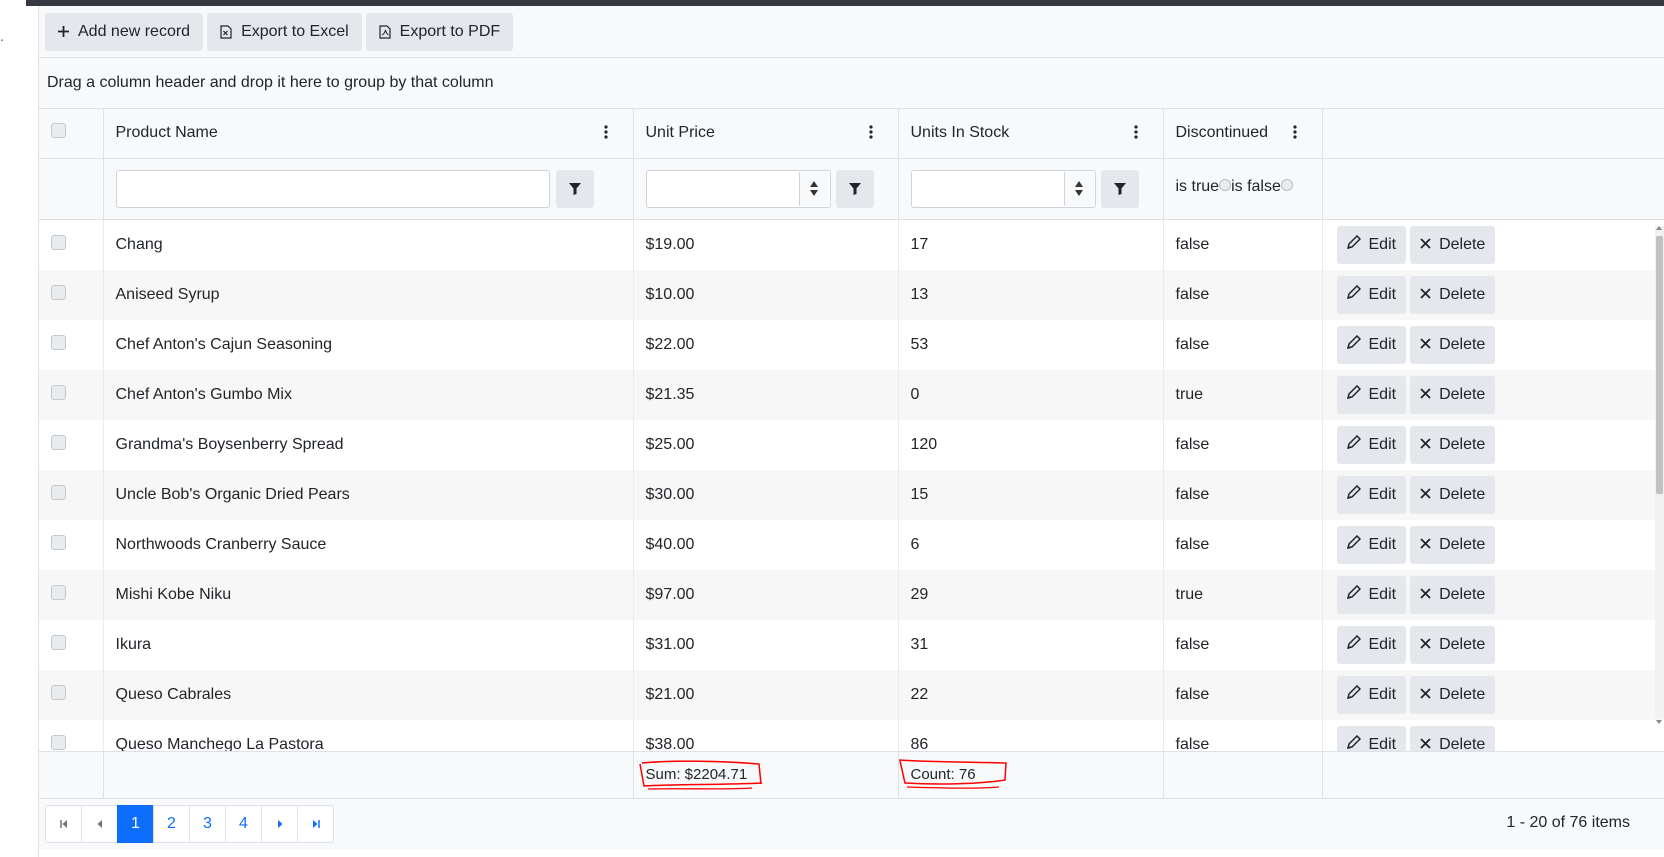  What do you see at coordinates (1659, 721) in the screenshot?
I see `scroll-down-arrow-icon` at bounding box center [1659, 721].